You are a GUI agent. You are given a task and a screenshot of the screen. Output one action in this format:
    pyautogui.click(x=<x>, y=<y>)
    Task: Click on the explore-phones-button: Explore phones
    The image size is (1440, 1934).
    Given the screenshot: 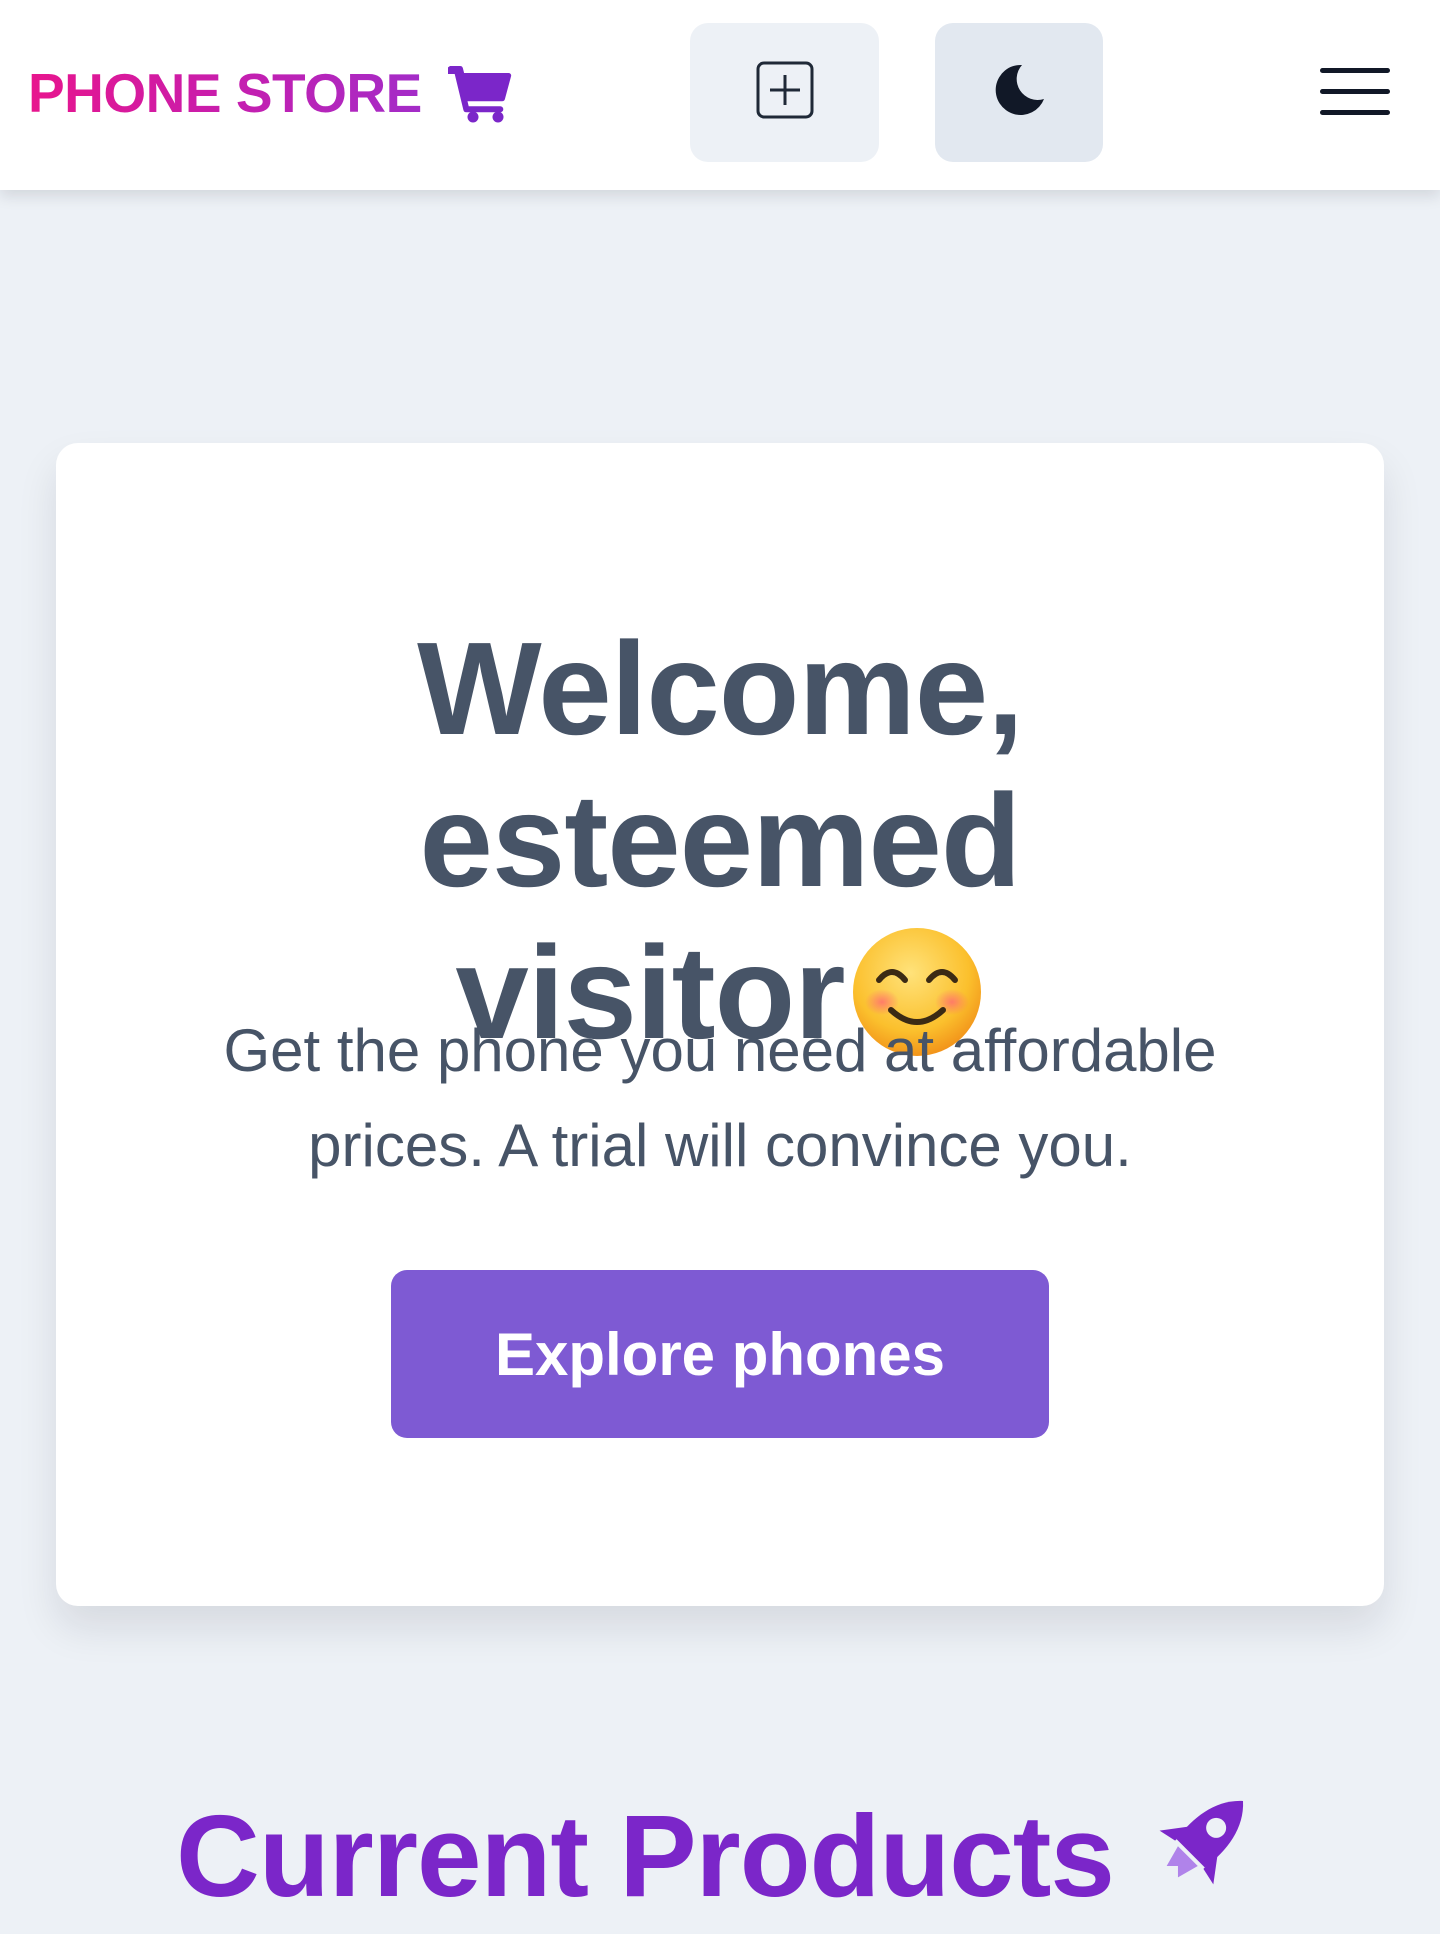 What is the action you would take?
    pyautogui.click(x=720, y=1354)
    